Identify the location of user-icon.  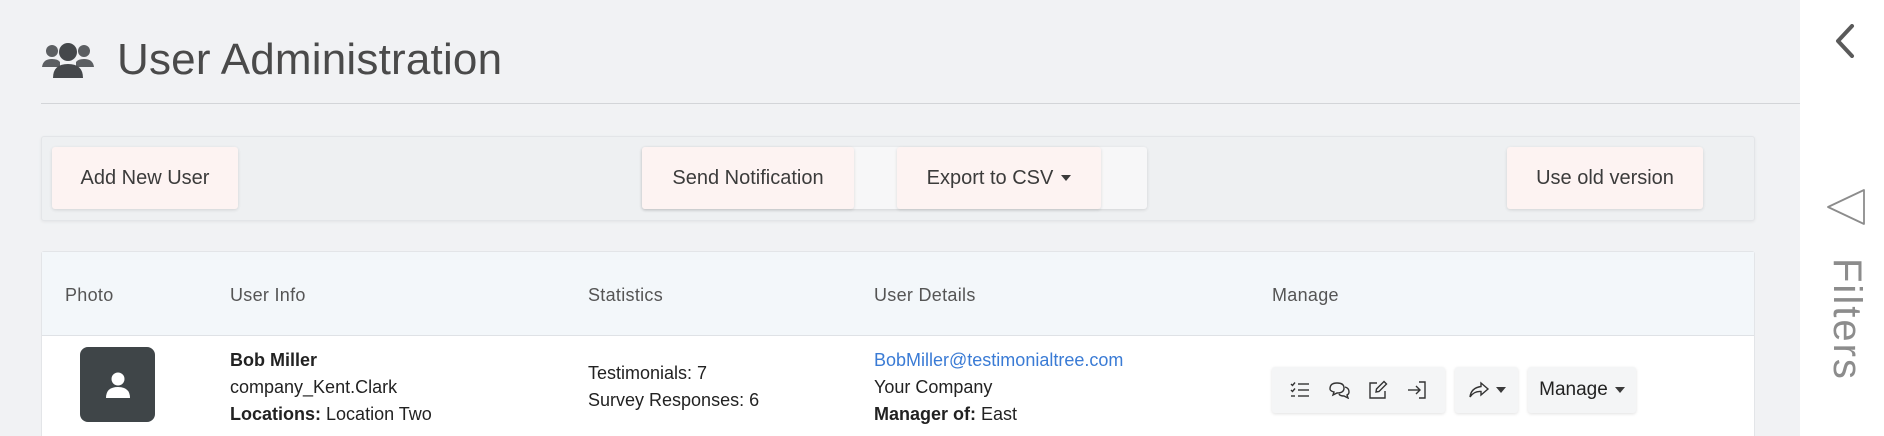
(117, 385).